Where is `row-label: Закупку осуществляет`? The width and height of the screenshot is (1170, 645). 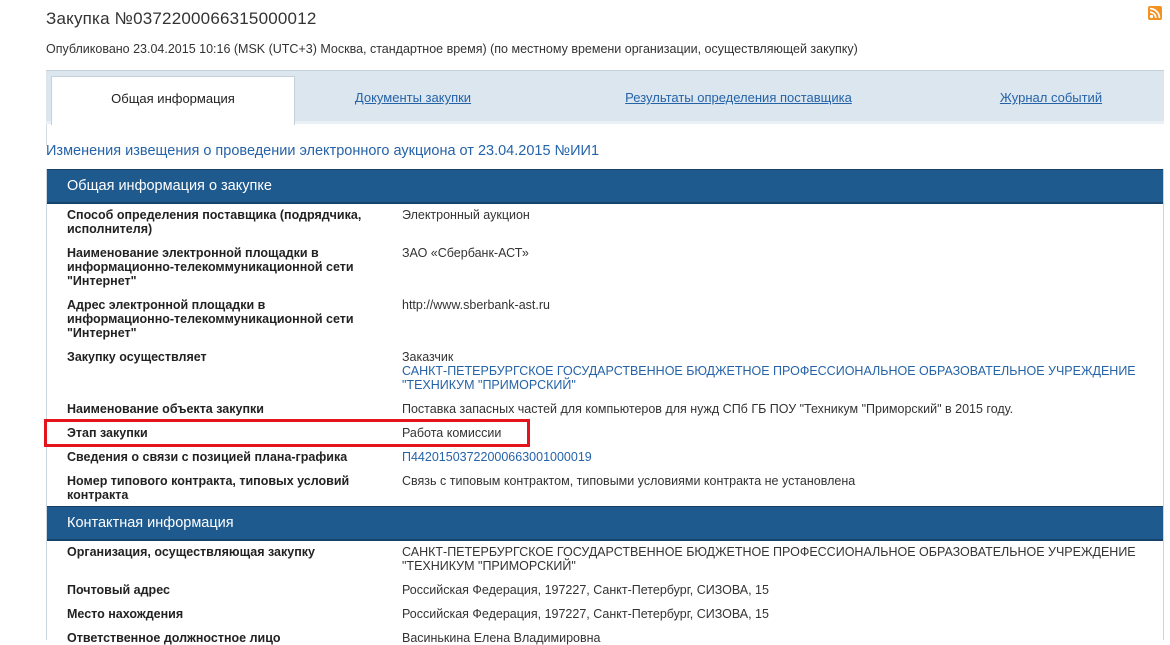 row-label: Закупку осуществляет is located at coordinates (137, 357).